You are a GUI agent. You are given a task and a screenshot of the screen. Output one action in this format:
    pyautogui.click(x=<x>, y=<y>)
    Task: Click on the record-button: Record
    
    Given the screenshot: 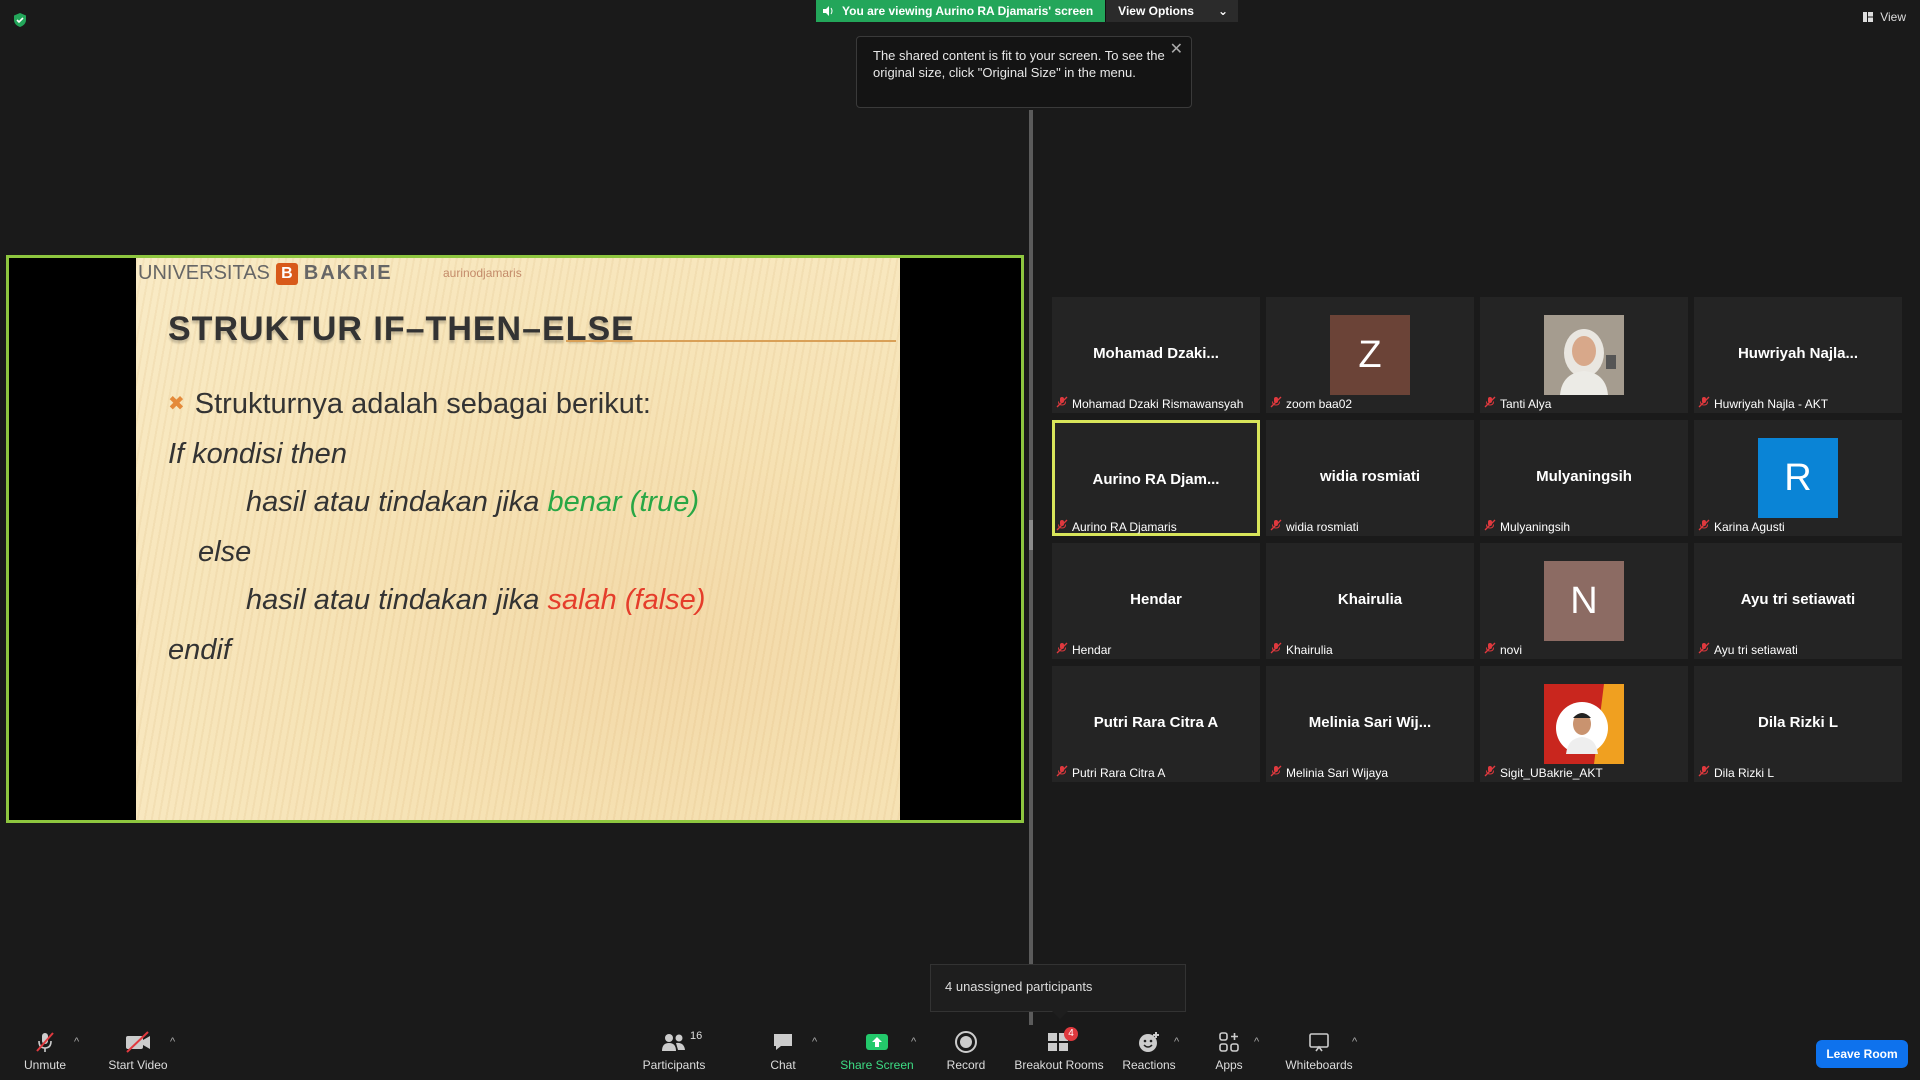 What is the action you would take?
    pyautogui.click(x=966, y=1051)
    